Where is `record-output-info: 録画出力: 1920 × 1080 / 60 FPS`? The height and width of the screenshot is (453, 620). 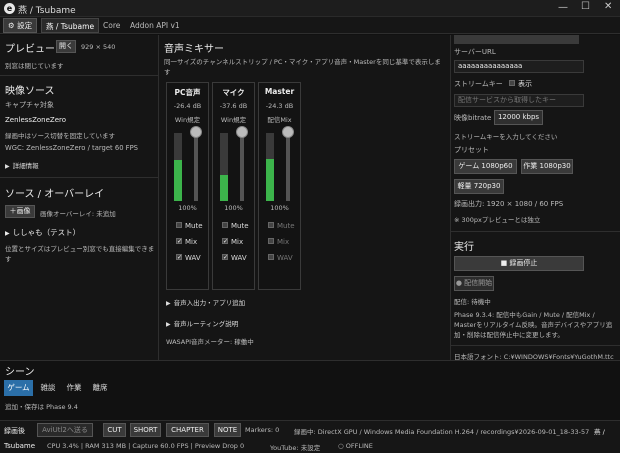
record-output-info: 録画出力: 1920 × 1080 / 60 FPS is located at coordinates (509, 204).